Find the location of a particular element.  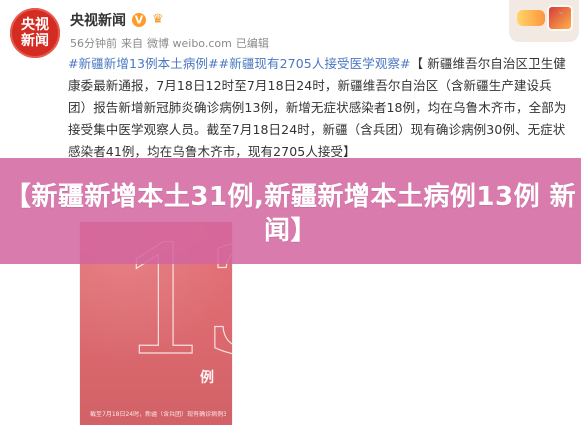

post-source-prefix: 来自 is located at coordinates (132, 43).